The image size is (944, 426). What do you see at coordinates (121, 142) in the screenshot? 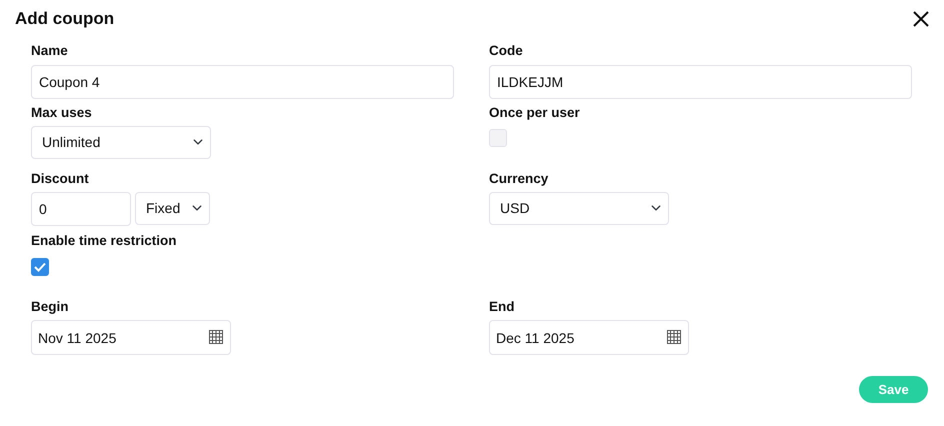
I see `dropdown: Unlimited` at bounding box center [121, 142].